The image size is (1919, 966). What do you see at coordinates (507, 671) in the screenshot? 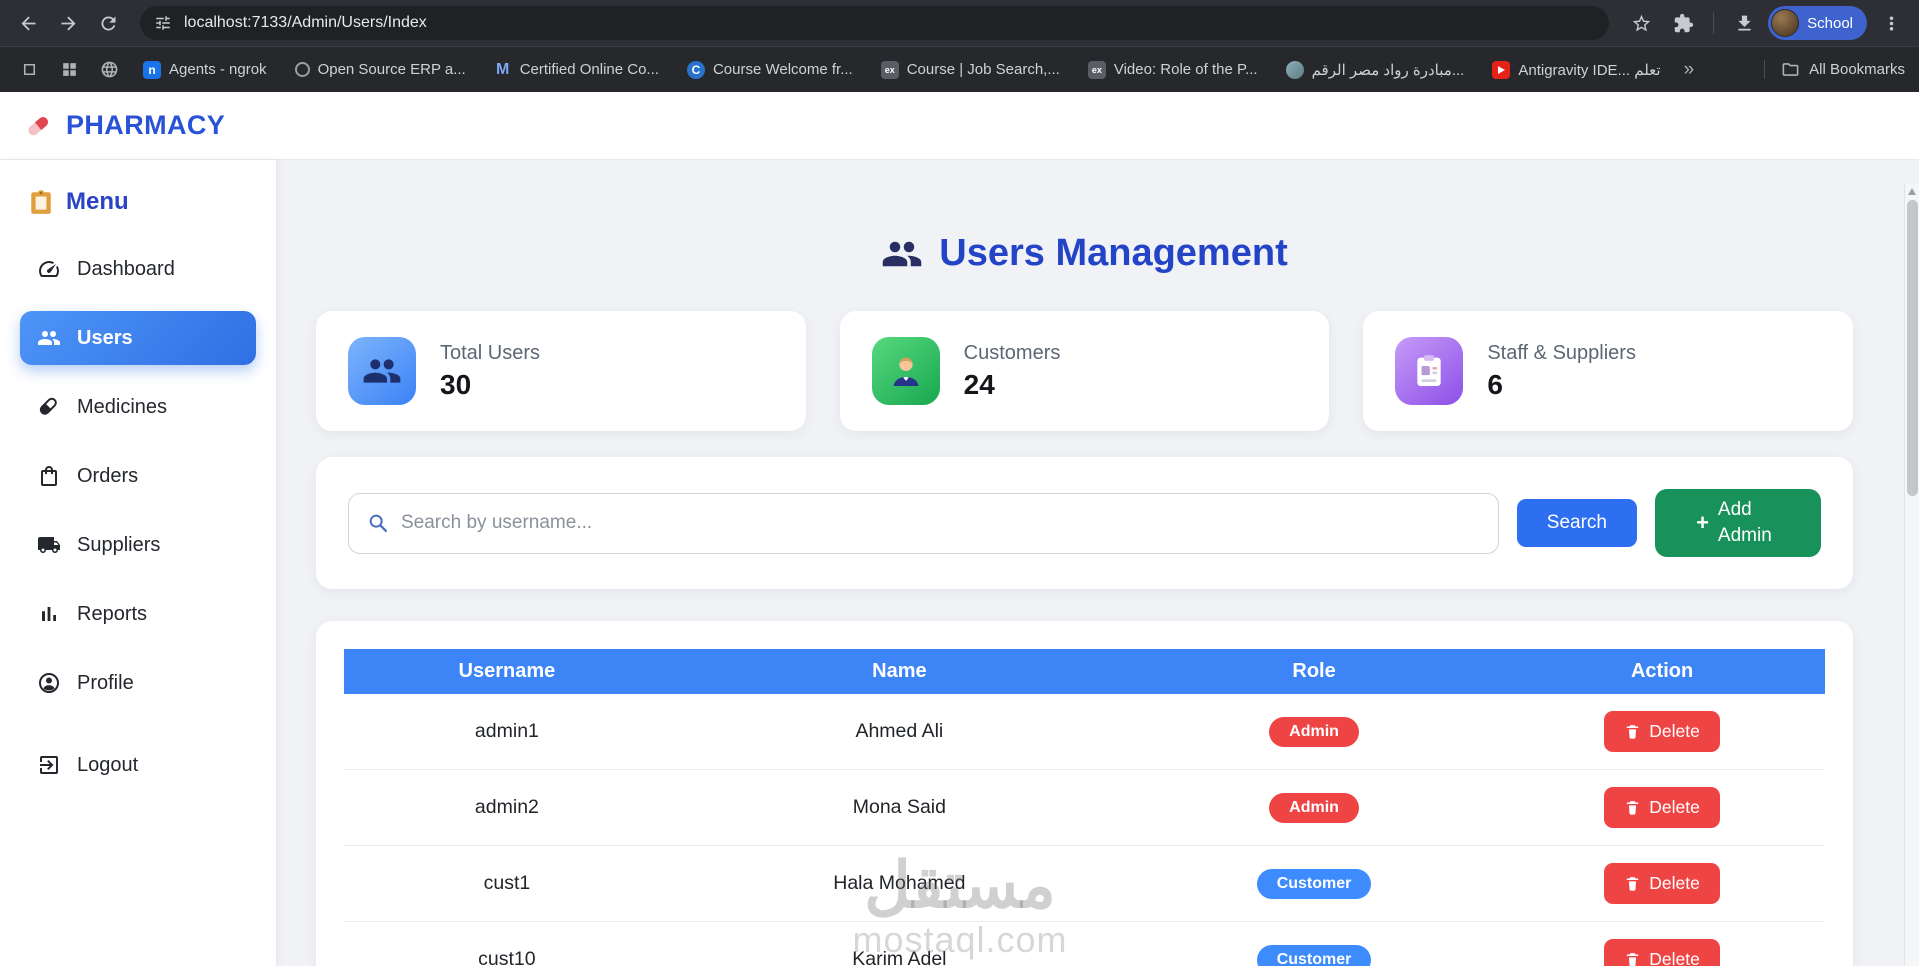
I see `column-username: Username` at bounding box center [507, 671].